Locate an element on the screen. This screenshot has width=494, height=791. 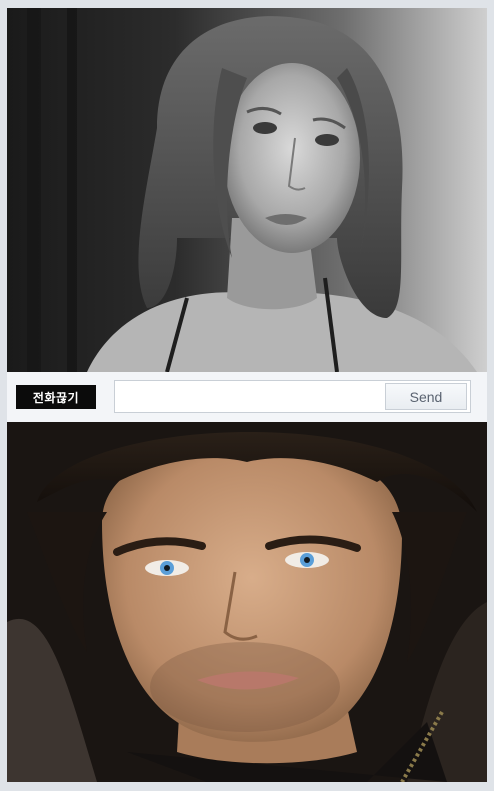
hangup-button: 전화끊기 is located at coordinates (56, 397).